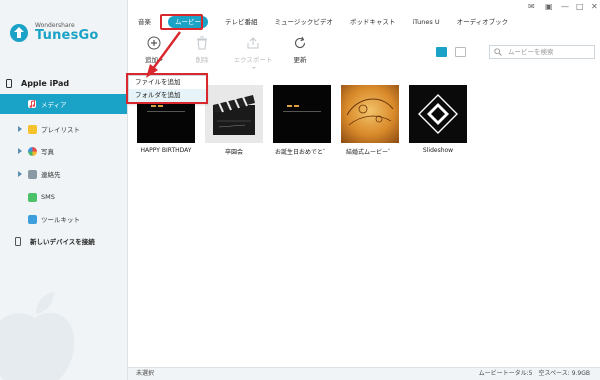 The height and width of the screenshot is (380, 600). I want to click on export-button: エクスポート, so click(253, 54).